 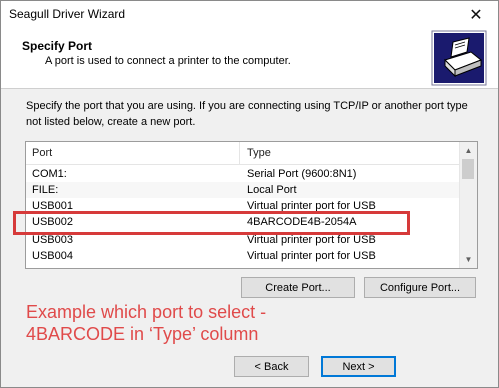 What do you see at coordinates (468, 259) in the screenshot?
I see `scroll-down-arrow-icon: ▼` at bounding box center [468, 259].